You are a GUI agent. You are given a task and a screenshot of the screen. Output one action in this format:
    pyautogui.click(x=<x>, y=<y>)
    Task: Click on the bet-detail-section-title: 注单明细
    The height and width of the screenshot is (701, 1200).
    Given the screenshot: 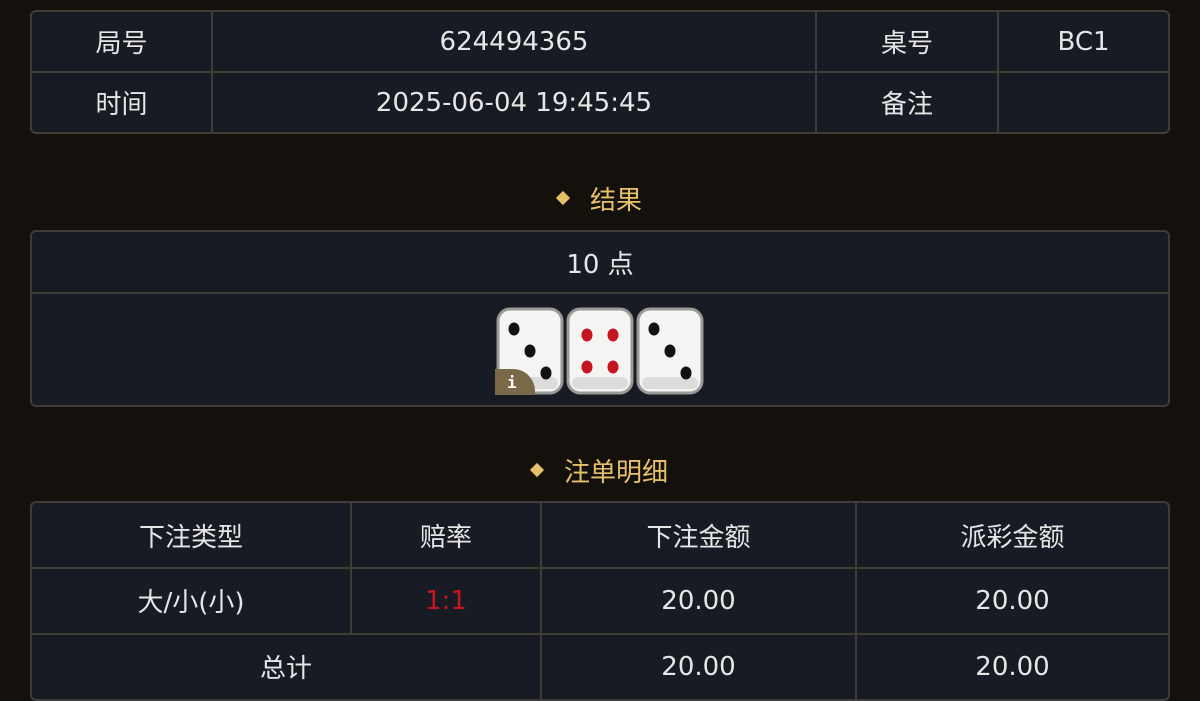 What is the action you would take?
    pyautogui.click(x=600, y=470)
    